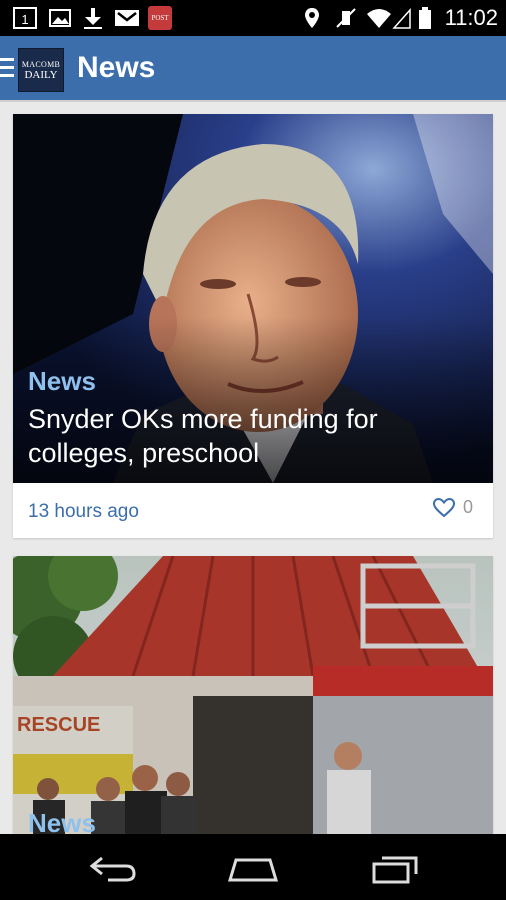 The height and width of the screenshot is (900, 506). Describe the element at coordinates (379, 18) in the screenshot. I see `wifi-icon` at that location.